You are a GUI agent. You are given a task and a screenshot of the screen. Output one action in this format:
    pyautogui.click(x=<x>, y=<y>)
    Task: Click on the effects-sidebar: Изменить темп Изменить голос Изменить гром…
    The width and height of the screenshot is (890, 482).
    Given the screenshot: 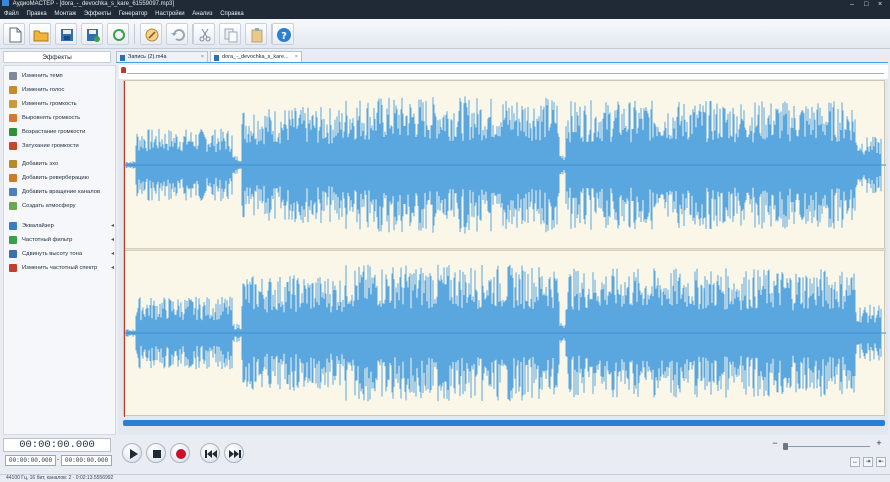 What is the action you would take?
    pyautogui.click(x=59, y=250)
    